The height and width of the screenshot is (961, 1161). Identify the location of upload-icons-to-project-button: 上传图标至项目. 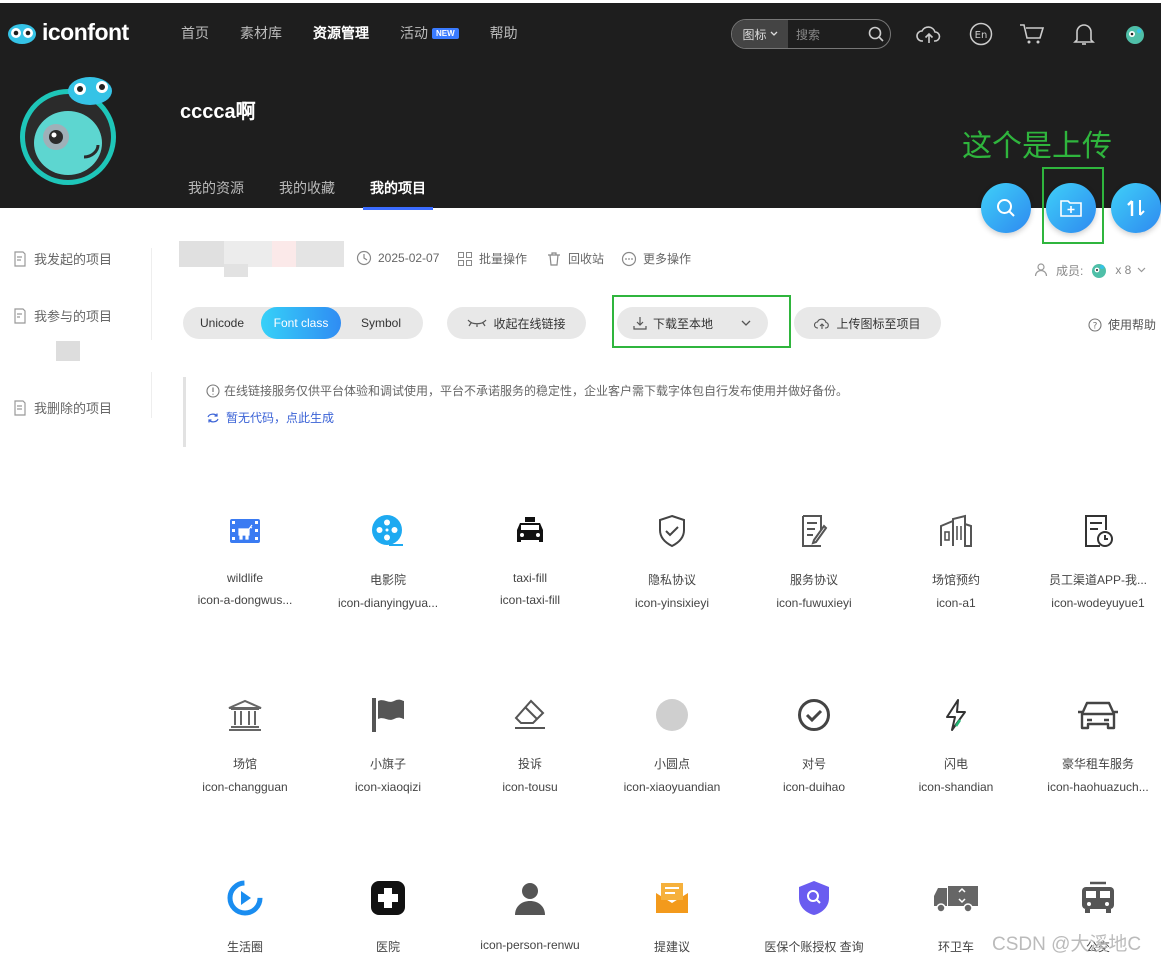
(867, 323).